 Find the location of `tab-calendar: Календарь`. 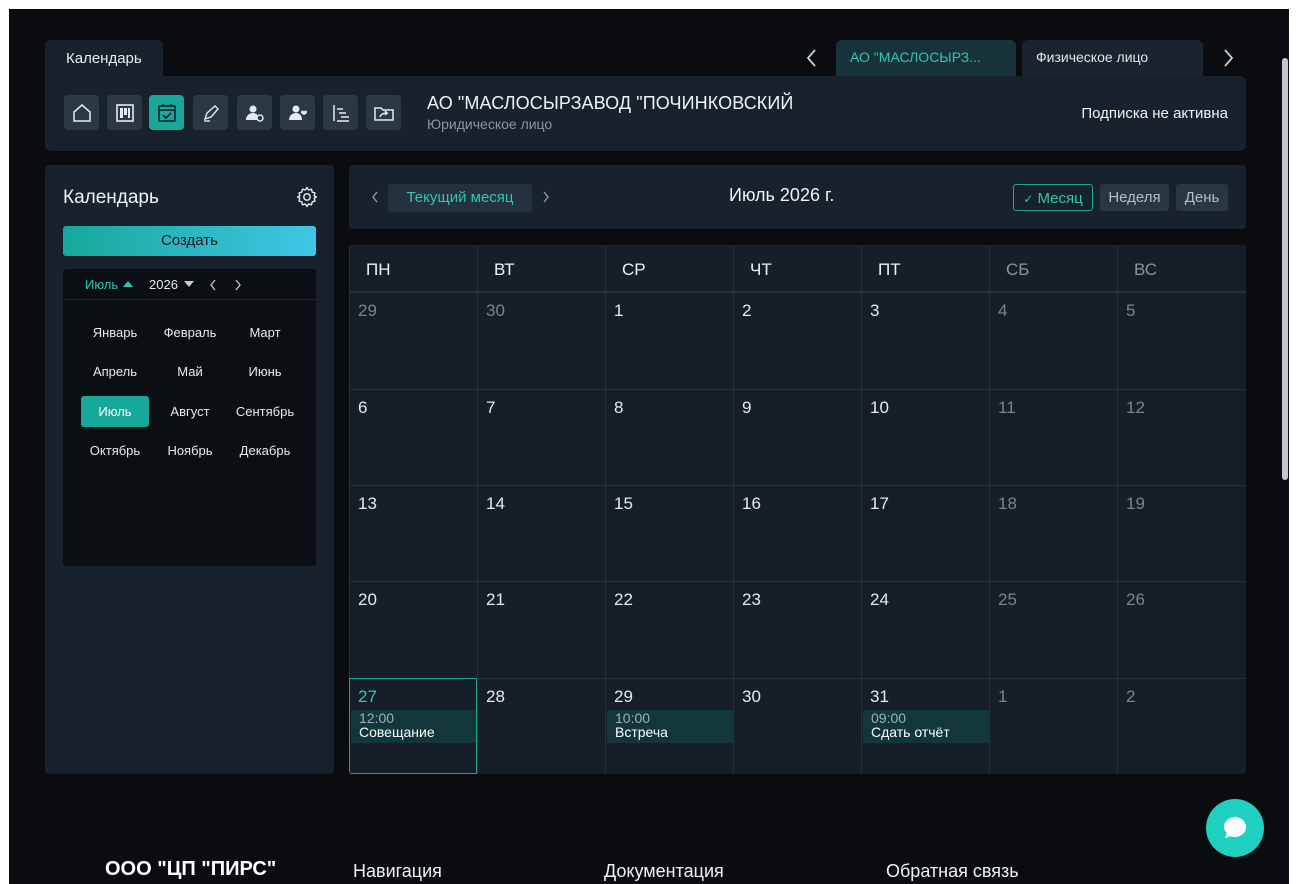

tab-calendar: Календарь is located at coordinates (104, 59).